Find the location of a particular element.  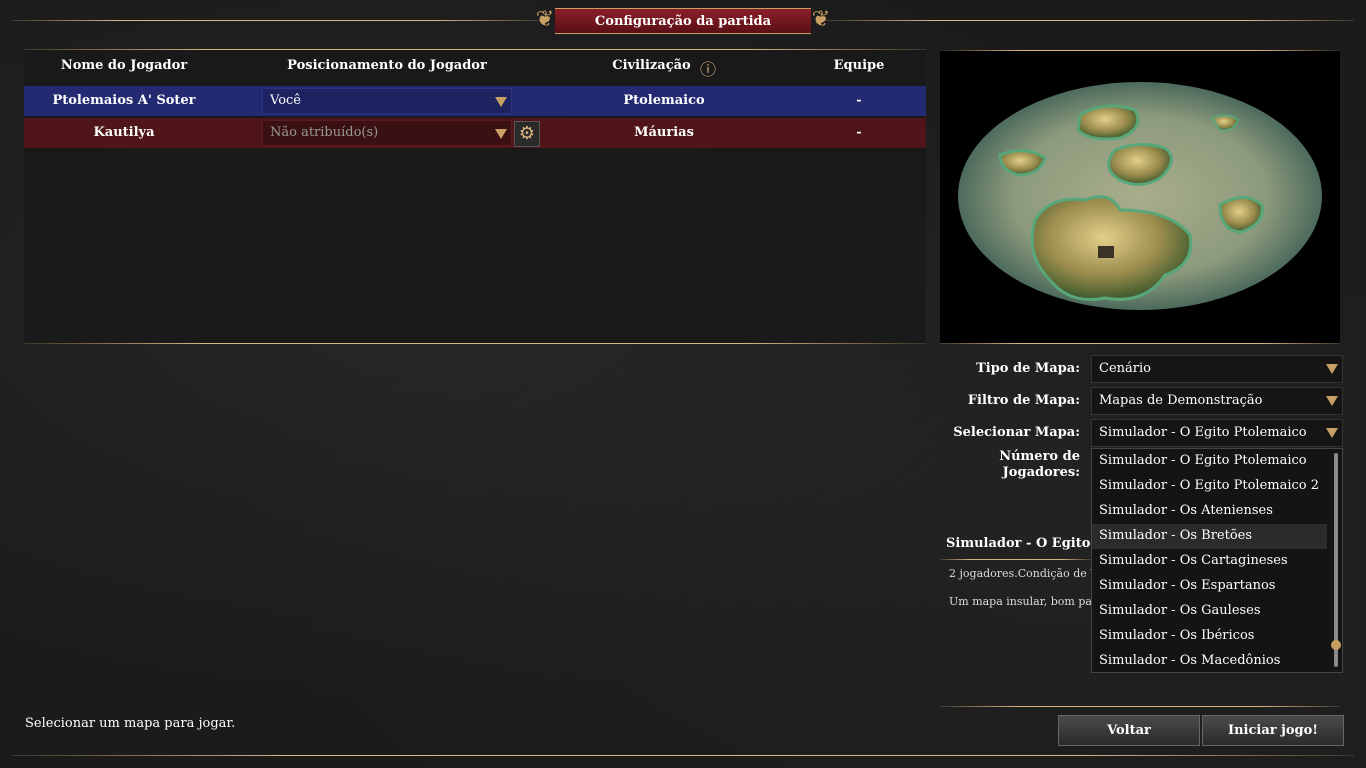

player-civilization-1: Ptolemaico is located at coordinates (664, 100).